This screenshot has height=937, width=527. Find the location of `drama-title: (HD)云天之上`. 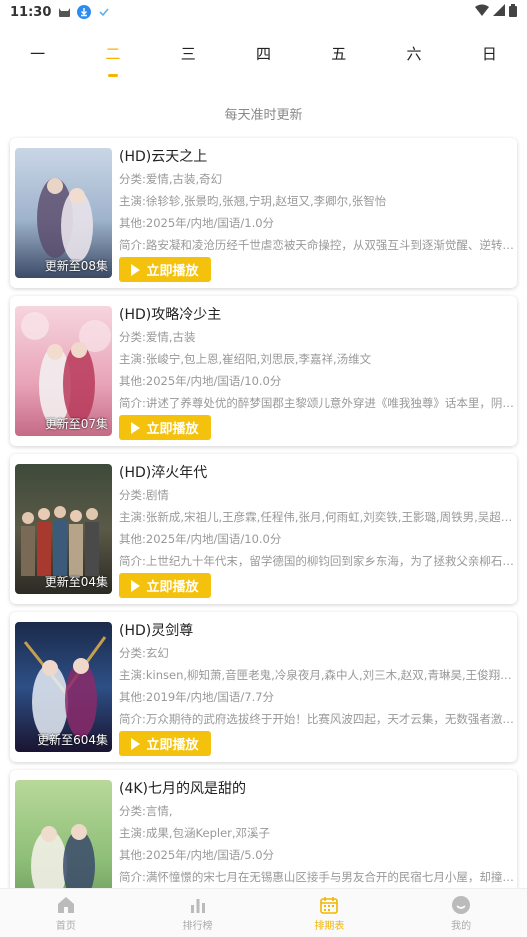

drama-title: (HD)云天之上 is located at coordinates (163, 157).